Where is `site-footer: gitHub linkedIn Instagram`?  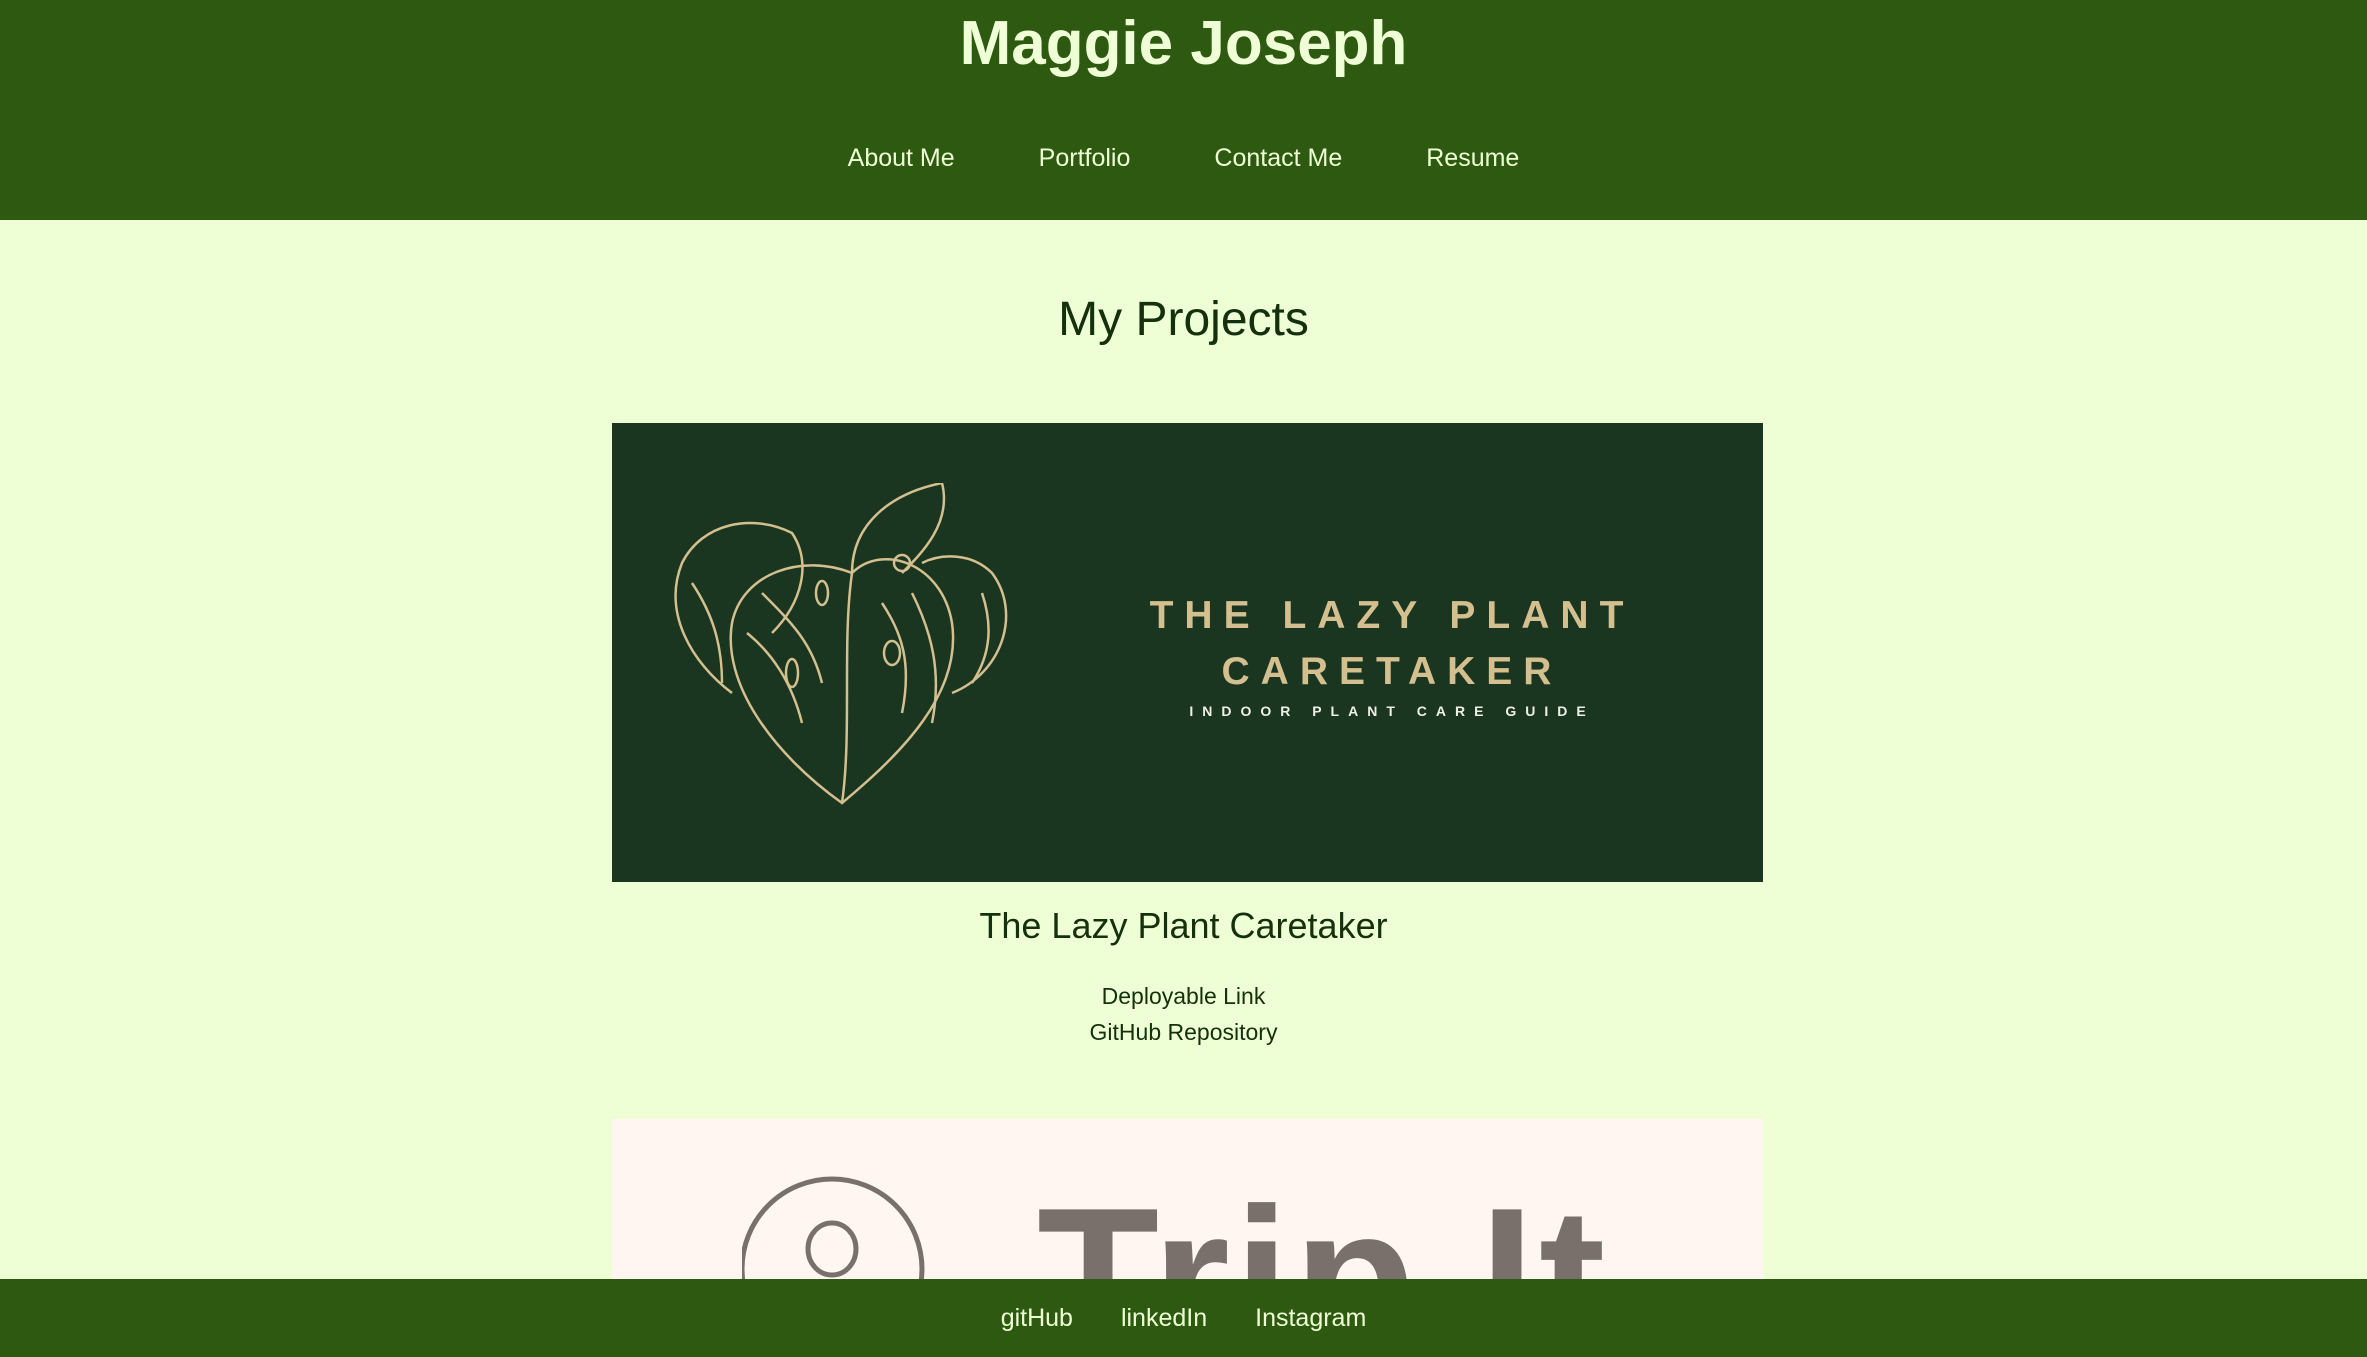
site-footer: gitHub linkedIn Instagram is located at coordinates (1183, 1318).